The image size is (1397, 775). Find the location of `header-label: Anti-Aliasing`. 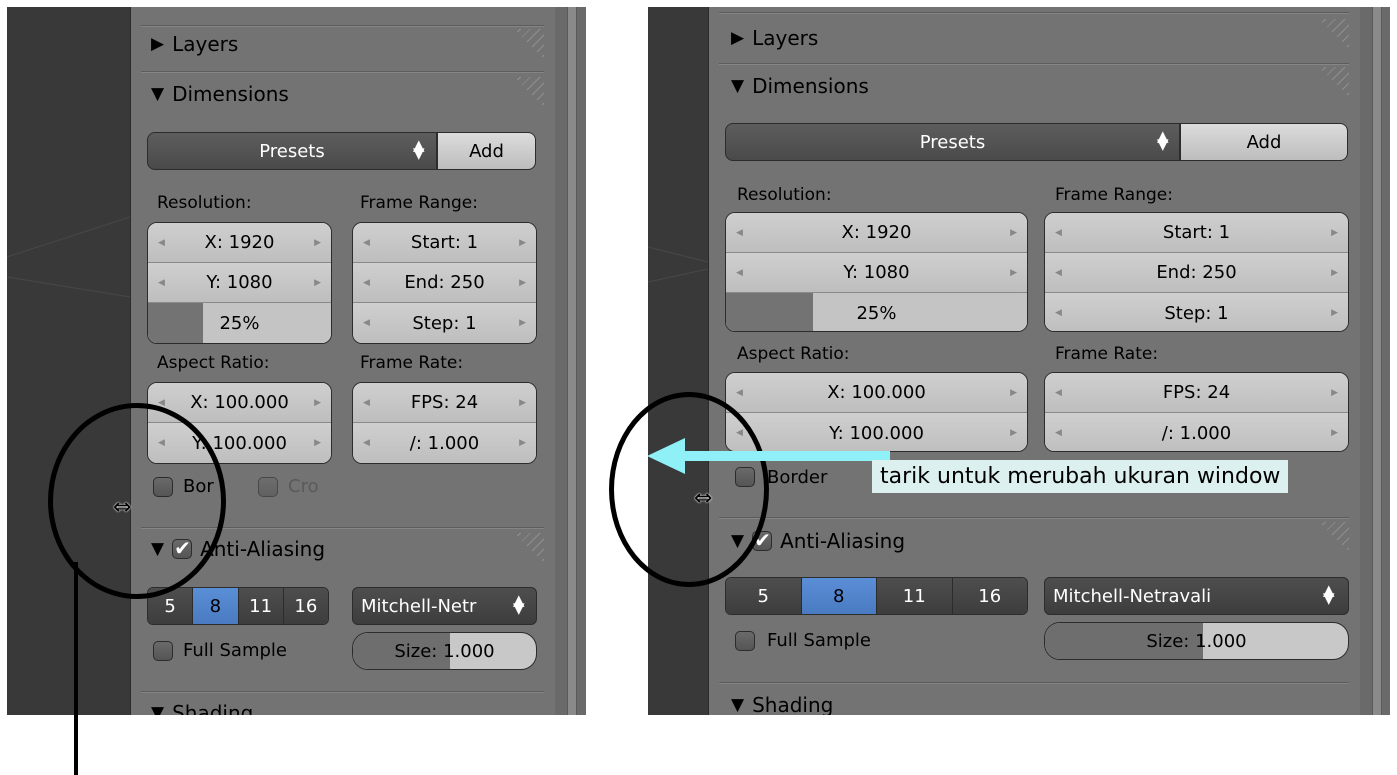

header-label: Anti-Aliasing is located at coordinates (263, 549).